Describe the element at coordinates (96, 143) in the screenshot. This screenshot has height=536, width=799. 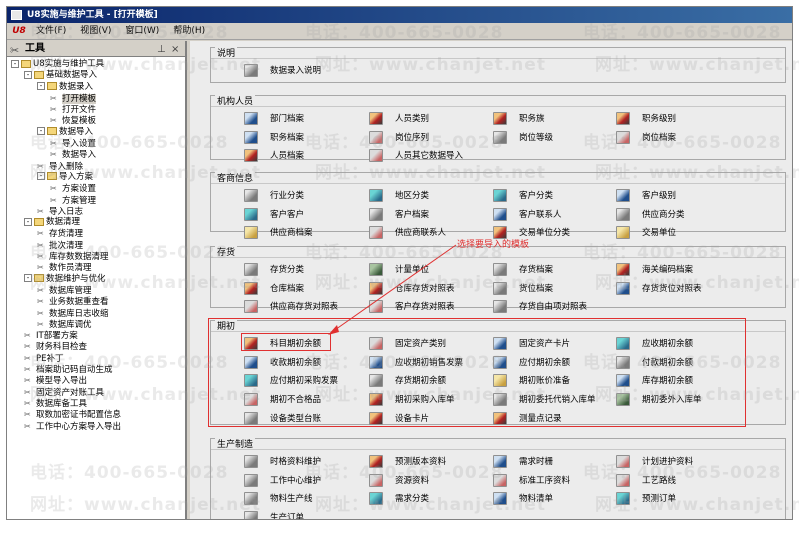
I see `tree-item: ✂ 导入设置` at that location.